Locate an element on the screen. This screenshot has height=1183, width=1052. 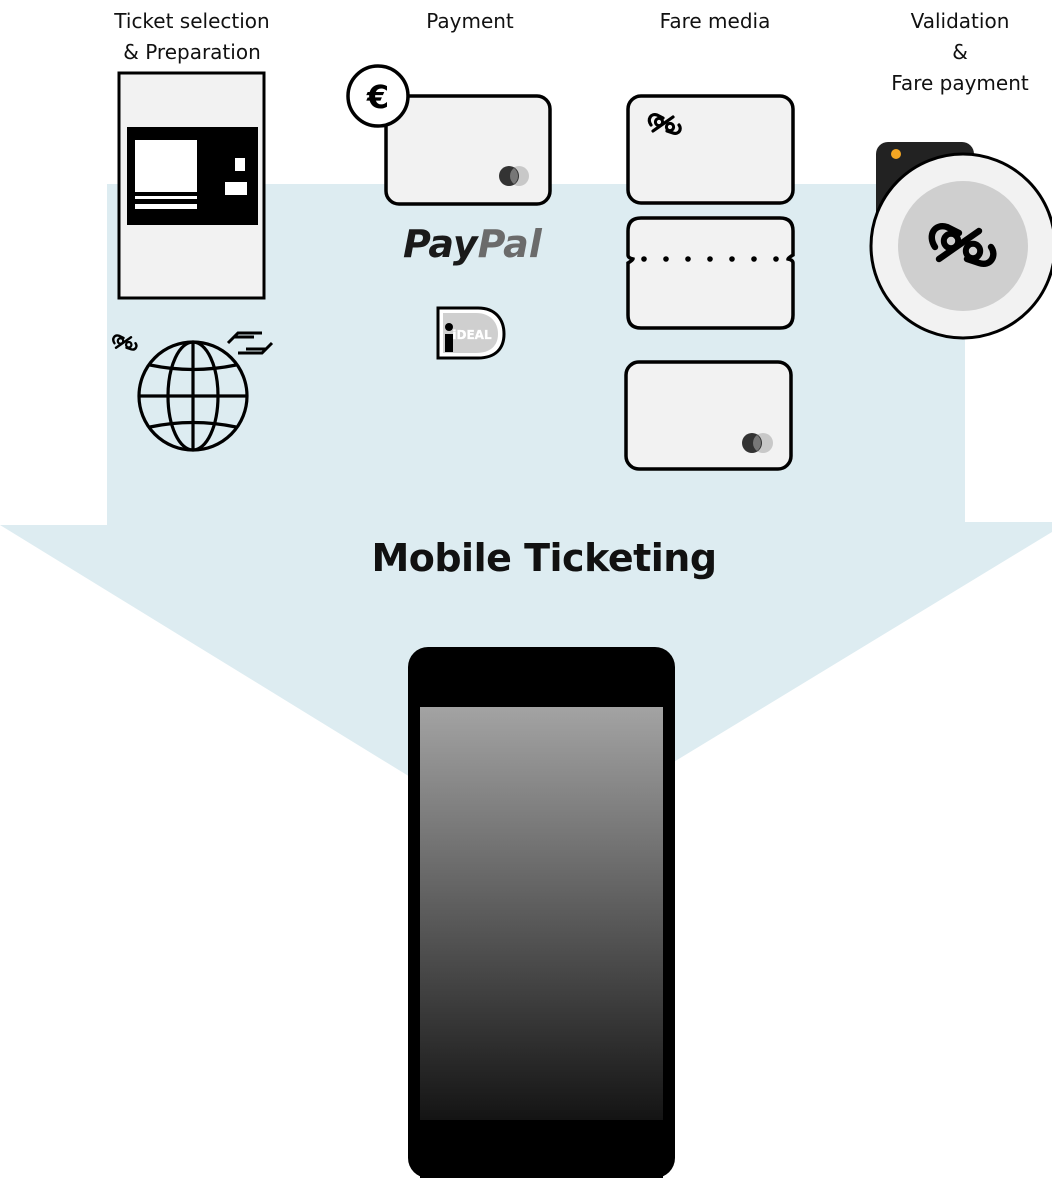
column-title-validation: Validation & Fare payment is located at coordinates (960, 52).